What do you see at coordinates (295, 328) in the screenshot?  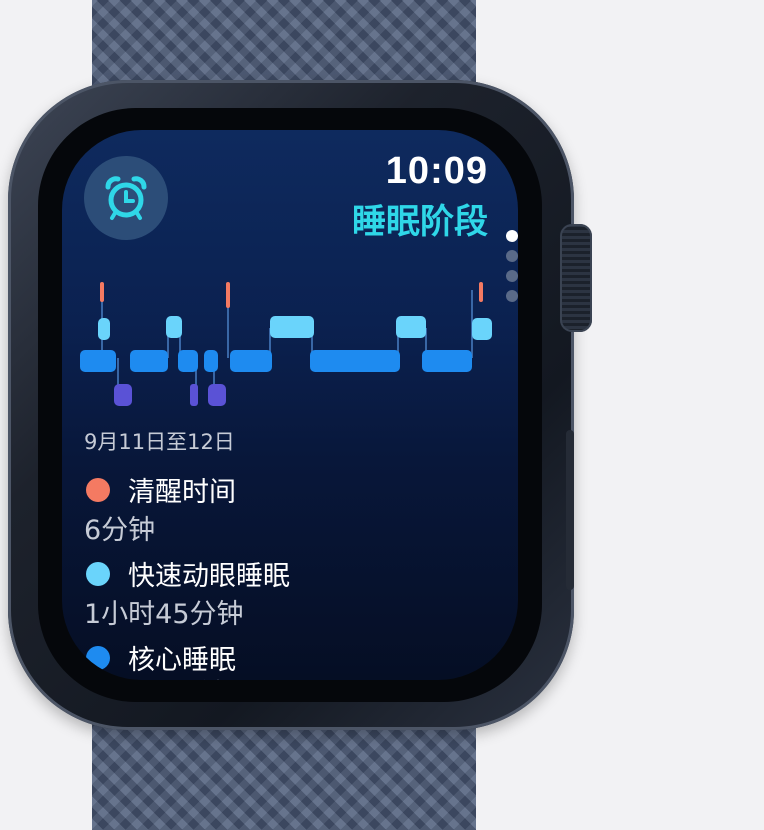 I see `rem-segments` at bounding box center [295, 328].